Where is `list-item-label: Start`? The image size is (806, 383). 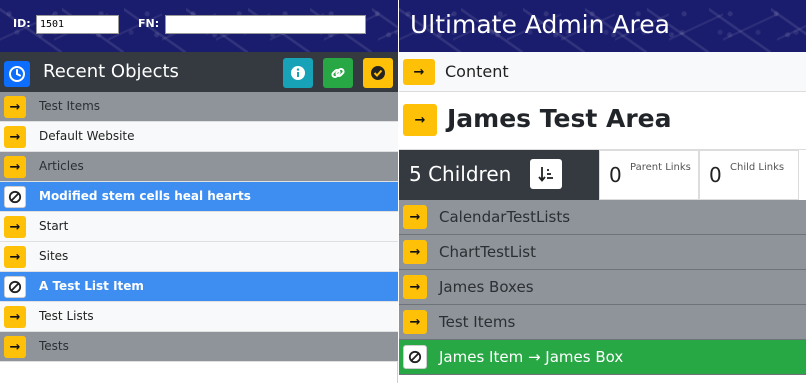
list-item-label: Start is located at coordinates (54, 226).